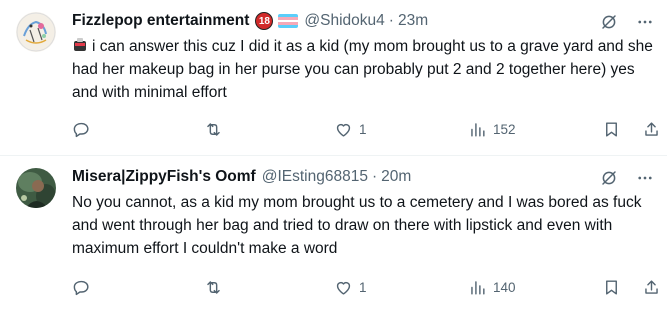 This screenshot has height=312, width=667. What do you see at coordinates (504, 287) in the screenshot?
I see `view-count: 140` at bounding box center [504, 287].